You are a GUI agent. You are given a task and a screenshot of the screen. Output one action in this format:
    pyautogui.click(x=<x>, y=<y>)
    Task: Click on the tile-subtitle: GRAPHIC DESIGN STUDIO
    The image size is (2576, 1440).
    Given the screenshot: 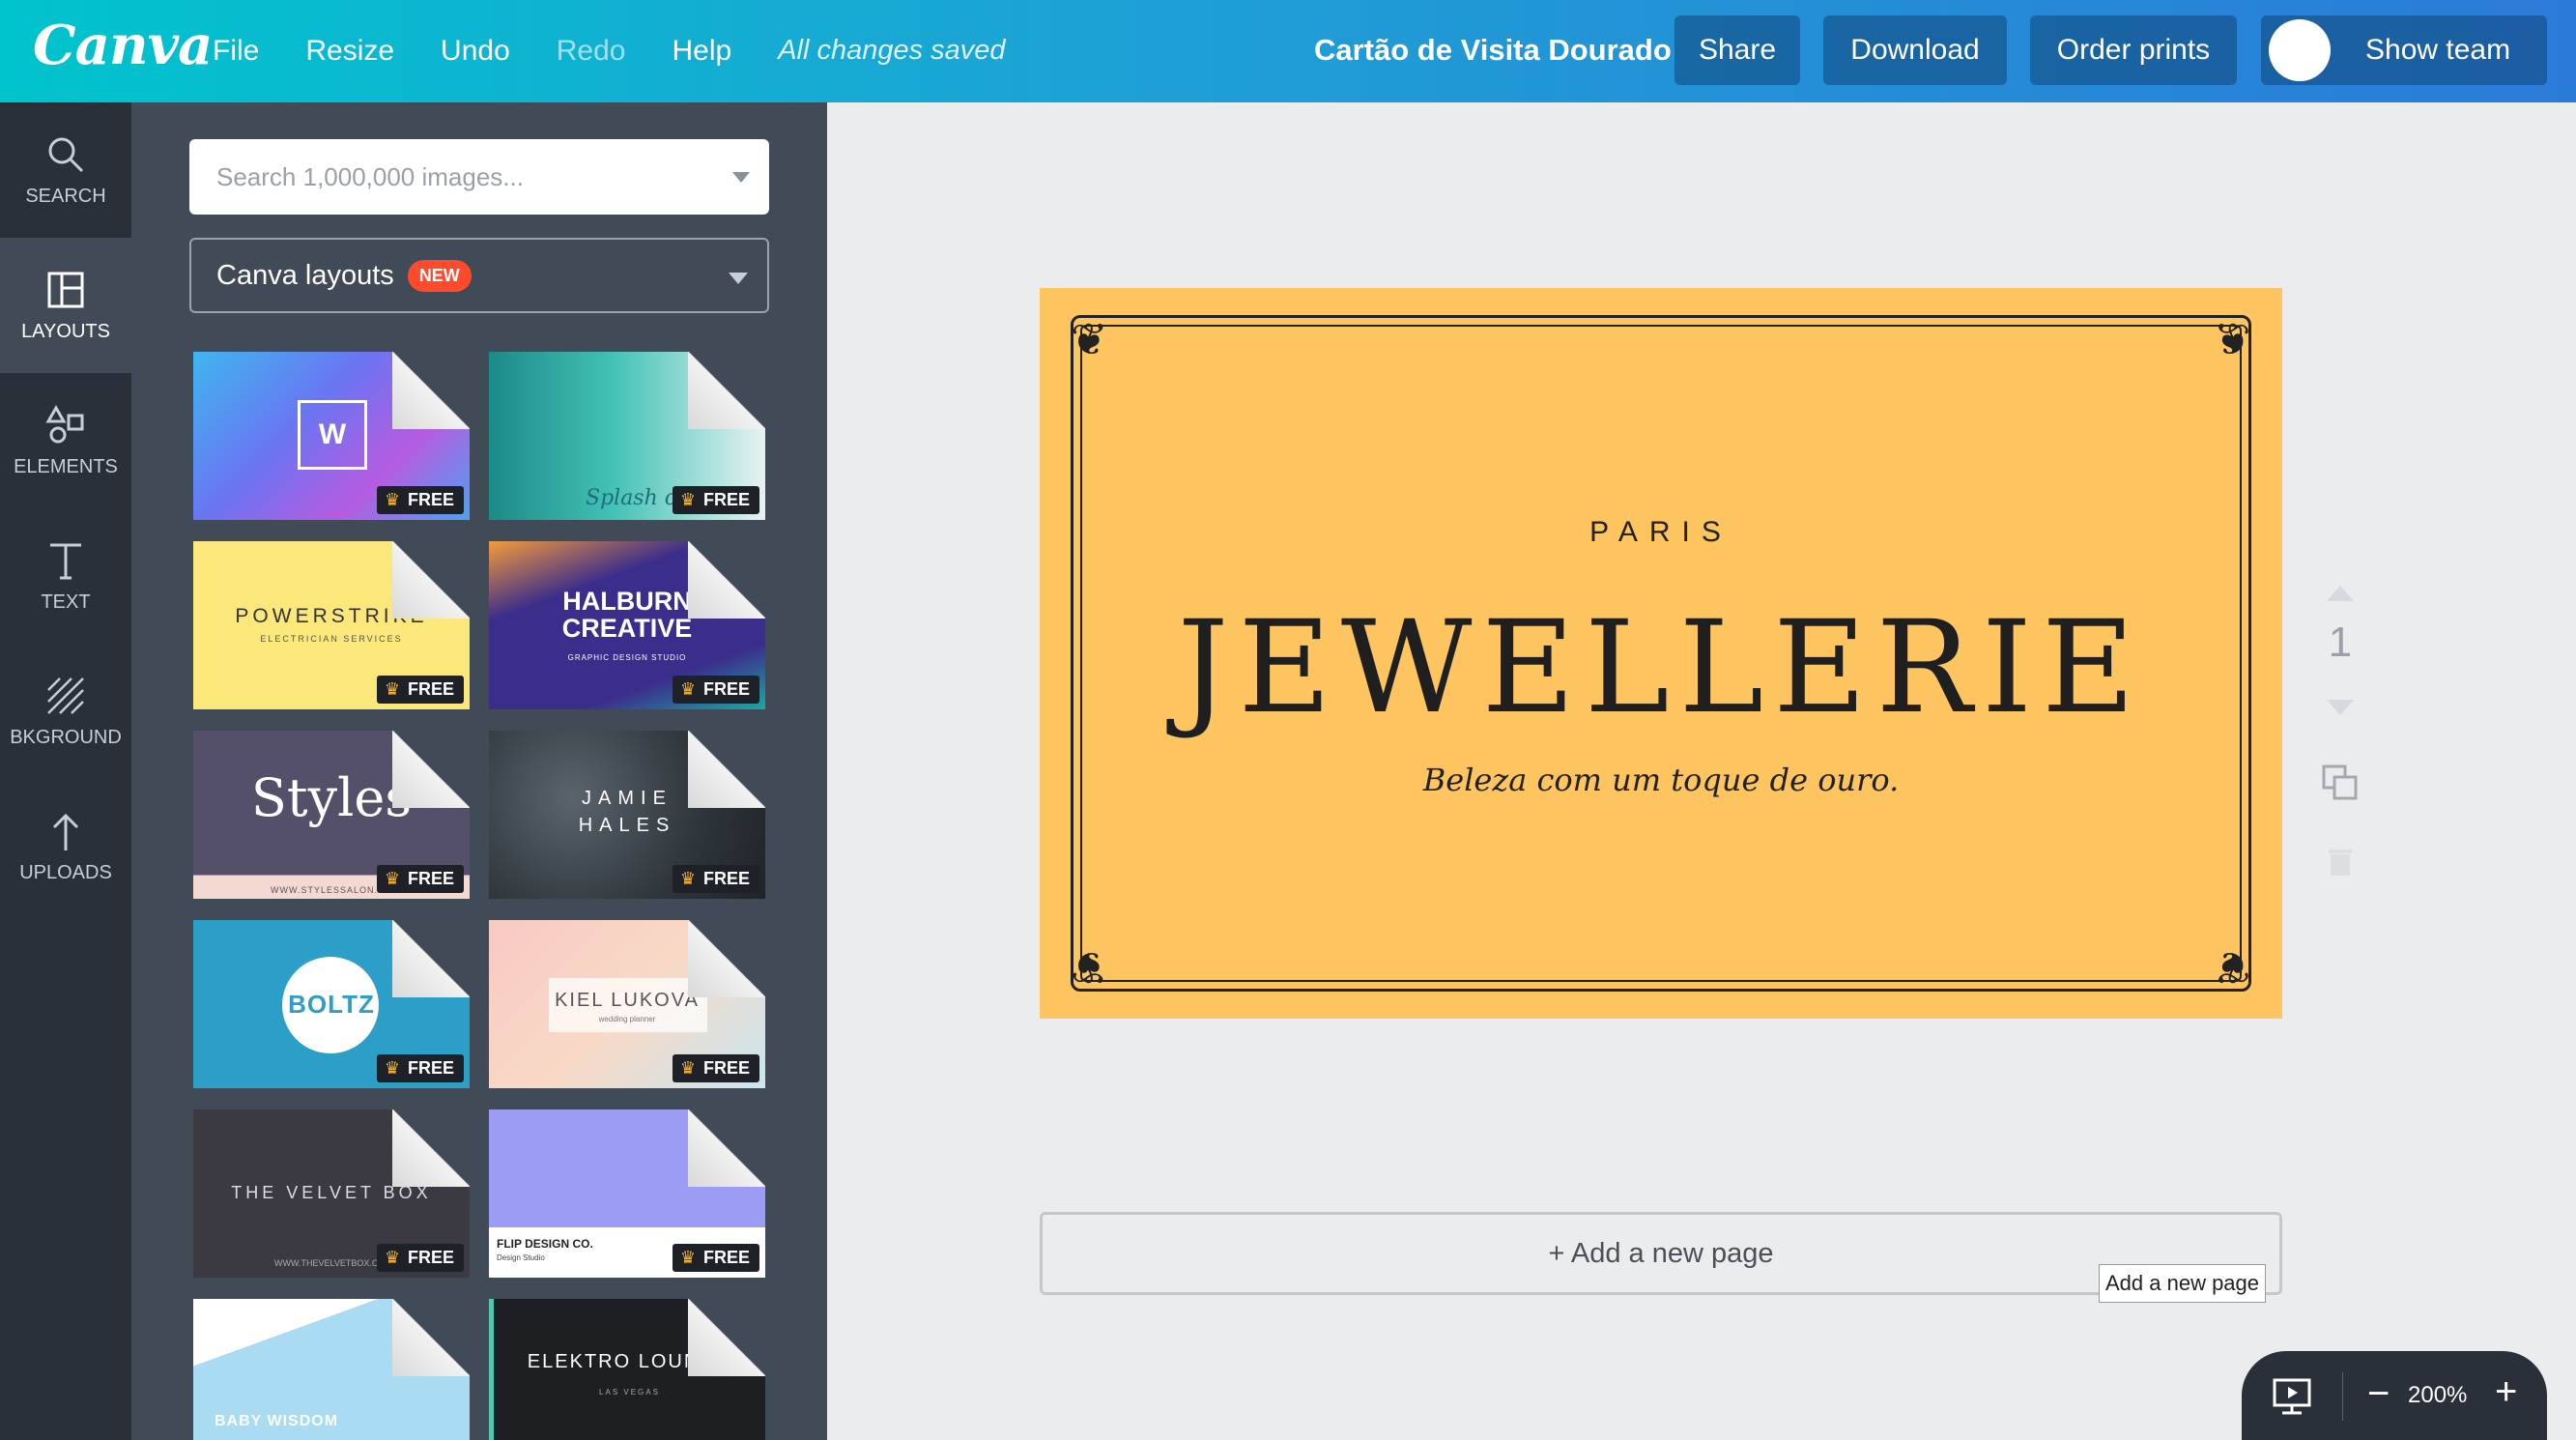 What is the action you would take?
    pyautogui.click(x=627, y=658)
    